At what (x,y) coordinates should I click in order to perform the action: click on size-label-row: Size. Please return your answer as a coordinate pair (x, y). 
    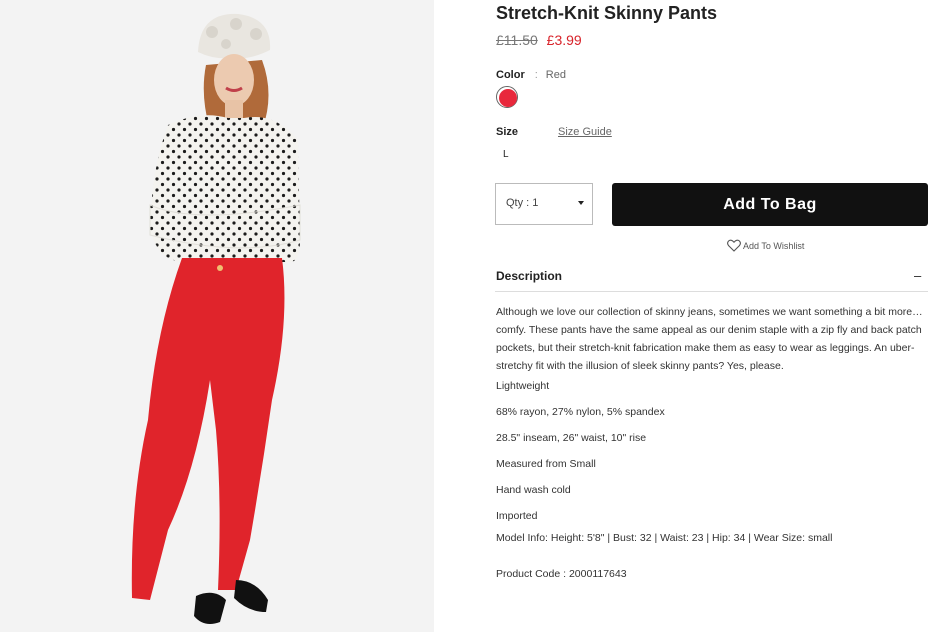
    Looking at the image, I should click on (507, 132).